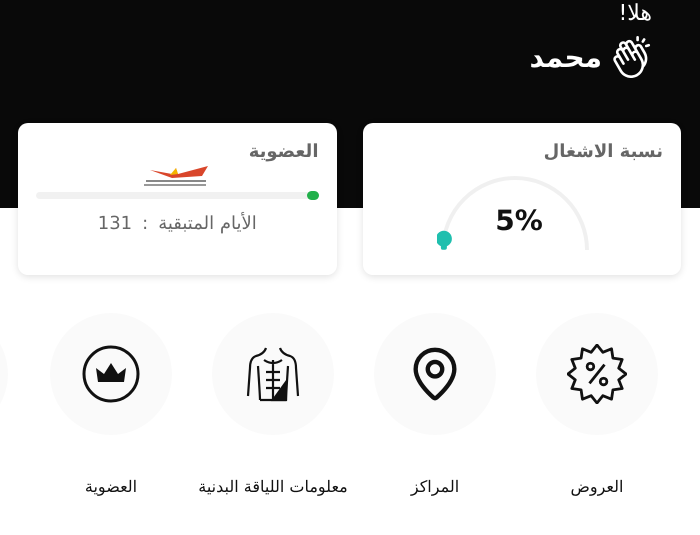 This screenshot has width=700, height=535. What do you see at coordinates (444, 240) in the screenshot?
I see `gauge-thumb` at bounding box center [444, 240].